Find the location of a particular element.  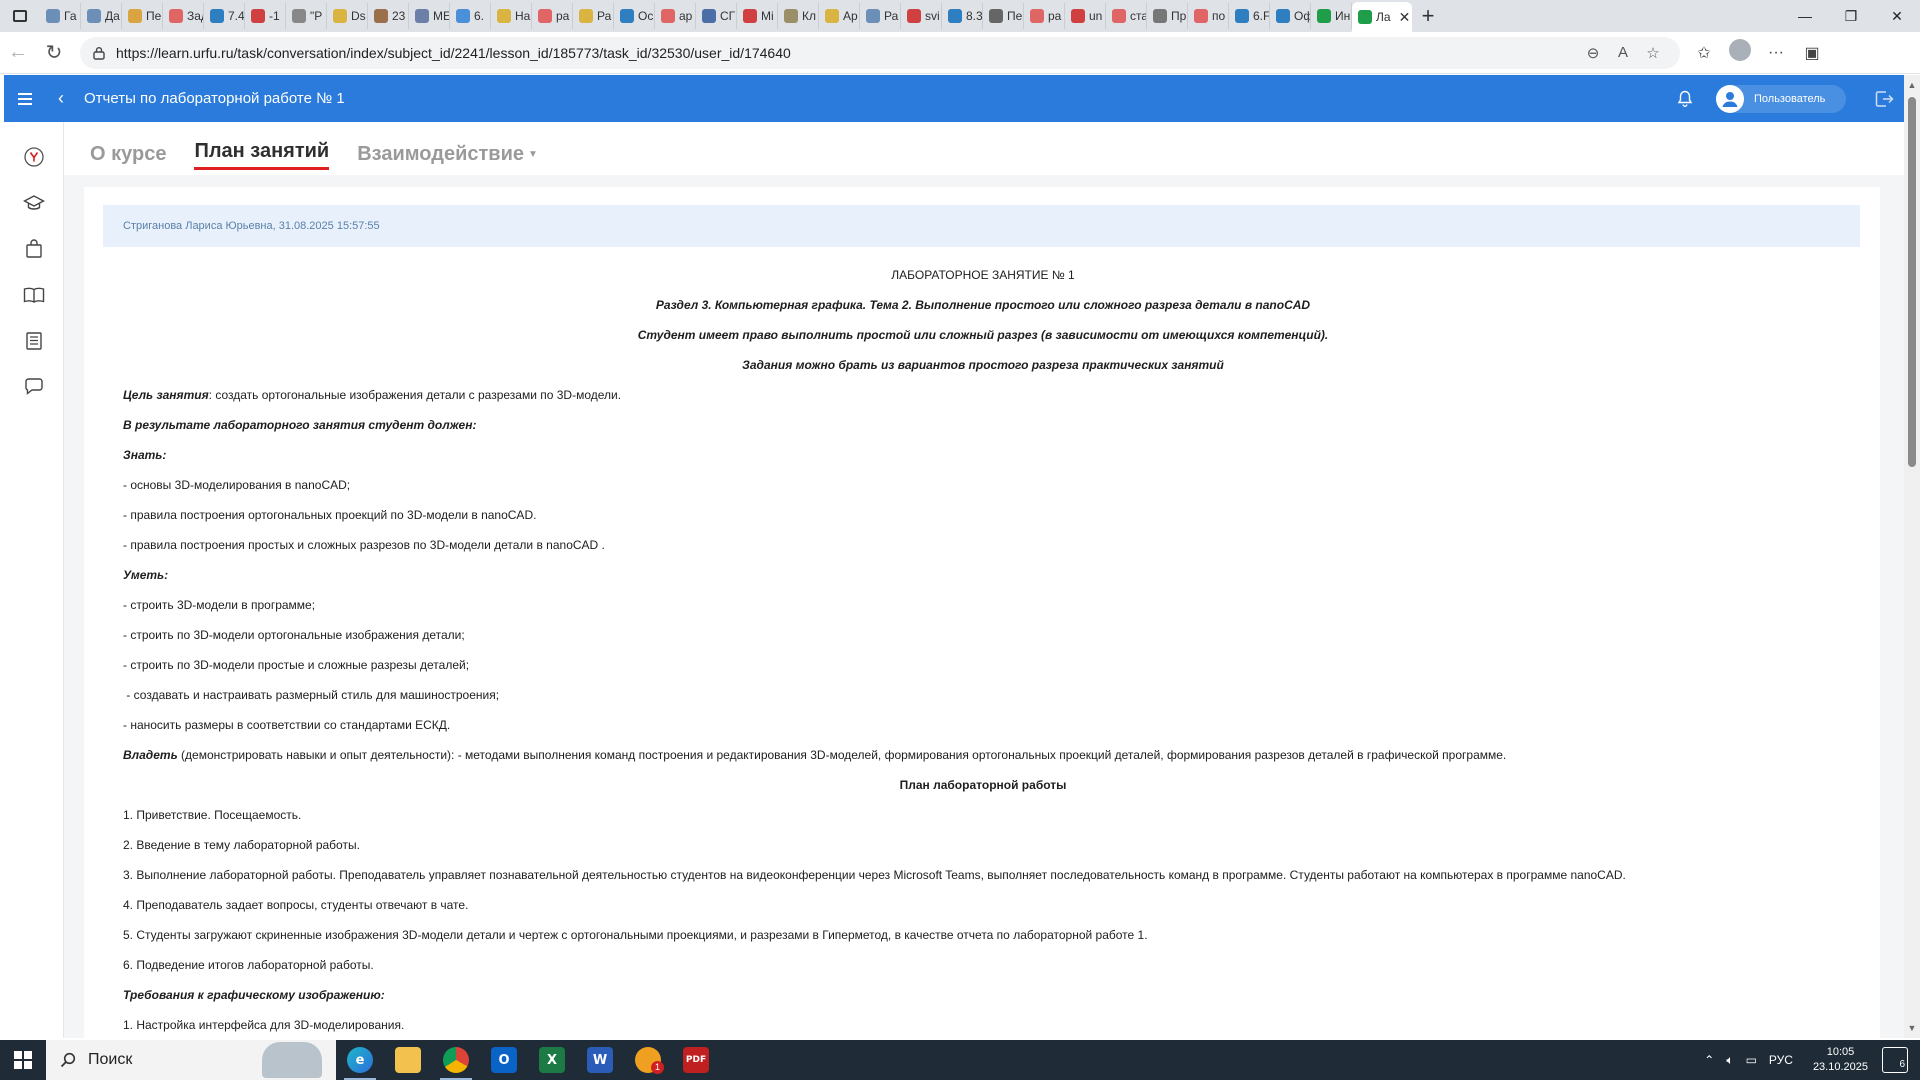

browser-tab: 8.3 is located at coordinates (962, 16).